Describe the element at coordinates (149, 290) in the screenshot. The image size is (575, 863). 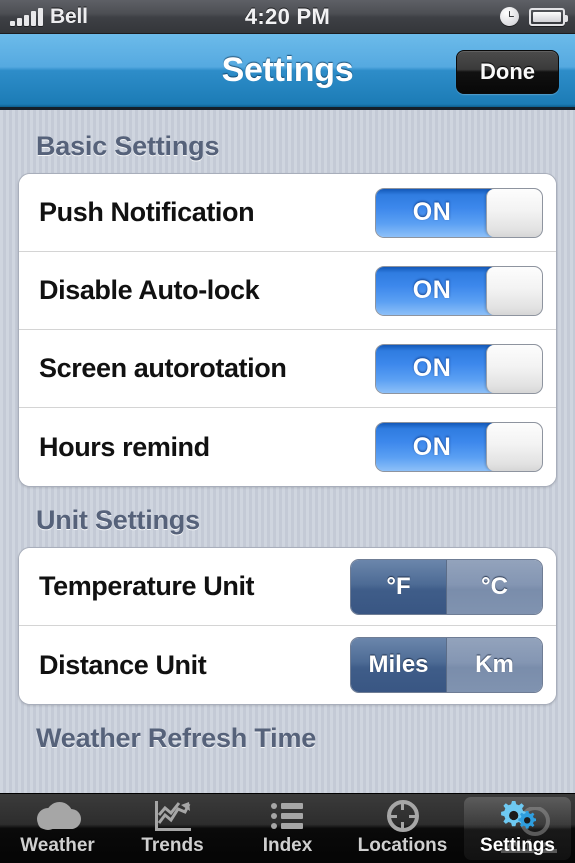
I see `row-label: Disable Auto-lock` at that location.